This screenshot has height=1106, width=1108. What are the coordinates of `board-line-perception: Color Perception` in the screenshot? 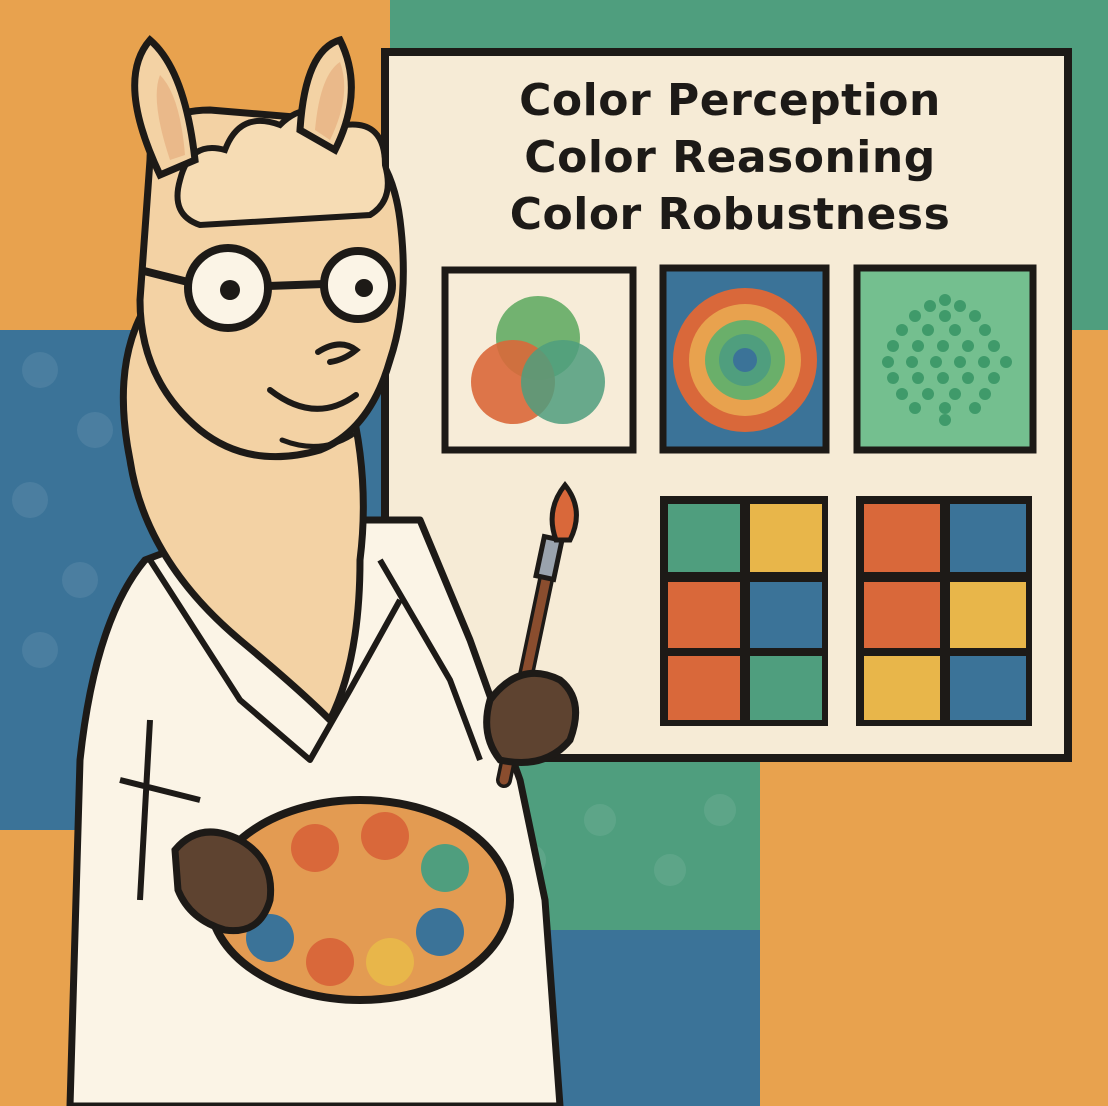 It's located at (730, 100).